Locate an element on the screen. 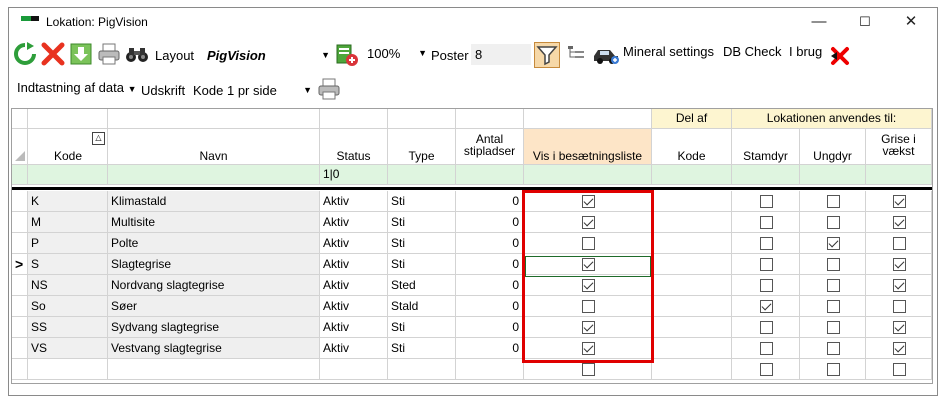  tree-icon is located at coordinates (577, 54).